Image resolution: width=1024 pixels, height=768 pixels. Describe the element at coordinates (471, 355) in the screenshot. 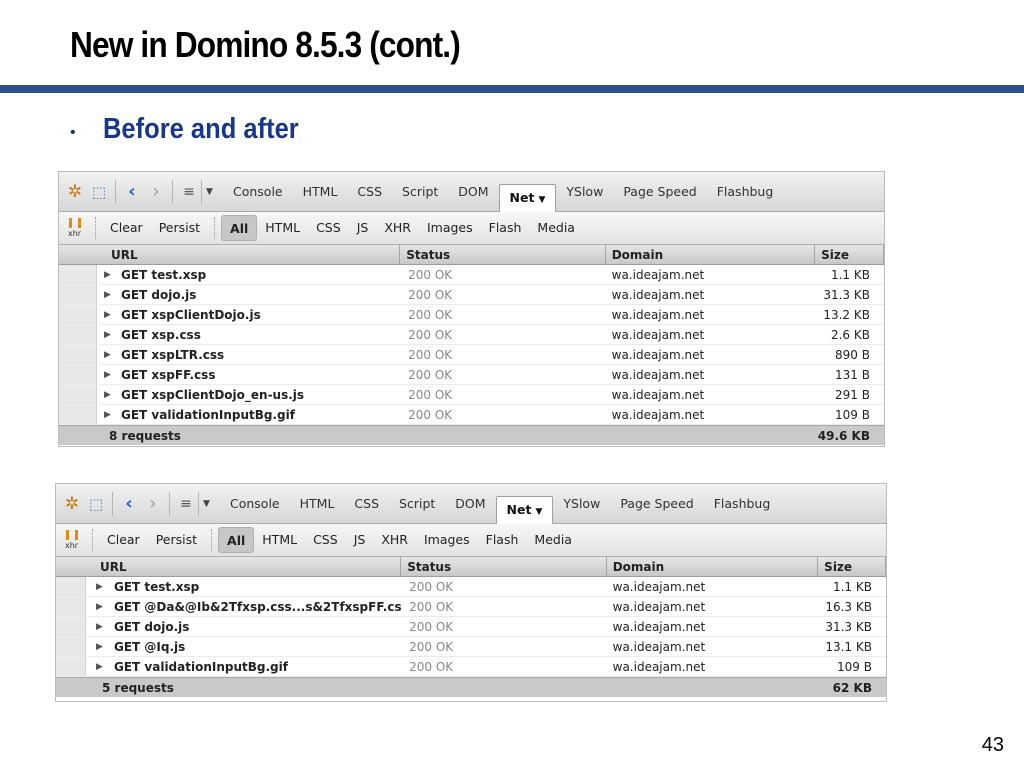

I see `table-row: ▶ GET xspLTR.css 200 OK wa.ideajam.net 890 B` at that location.